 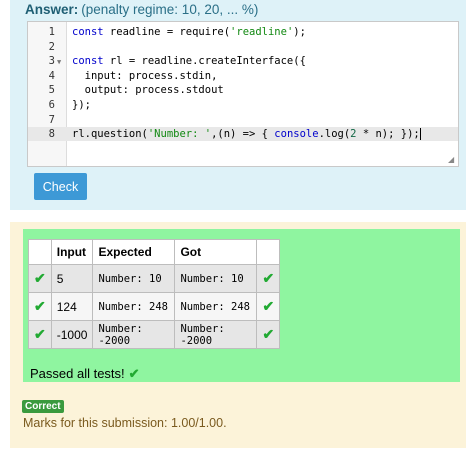 I want to click on passed-text: Passed all tests!, so click(x=77, y=373).